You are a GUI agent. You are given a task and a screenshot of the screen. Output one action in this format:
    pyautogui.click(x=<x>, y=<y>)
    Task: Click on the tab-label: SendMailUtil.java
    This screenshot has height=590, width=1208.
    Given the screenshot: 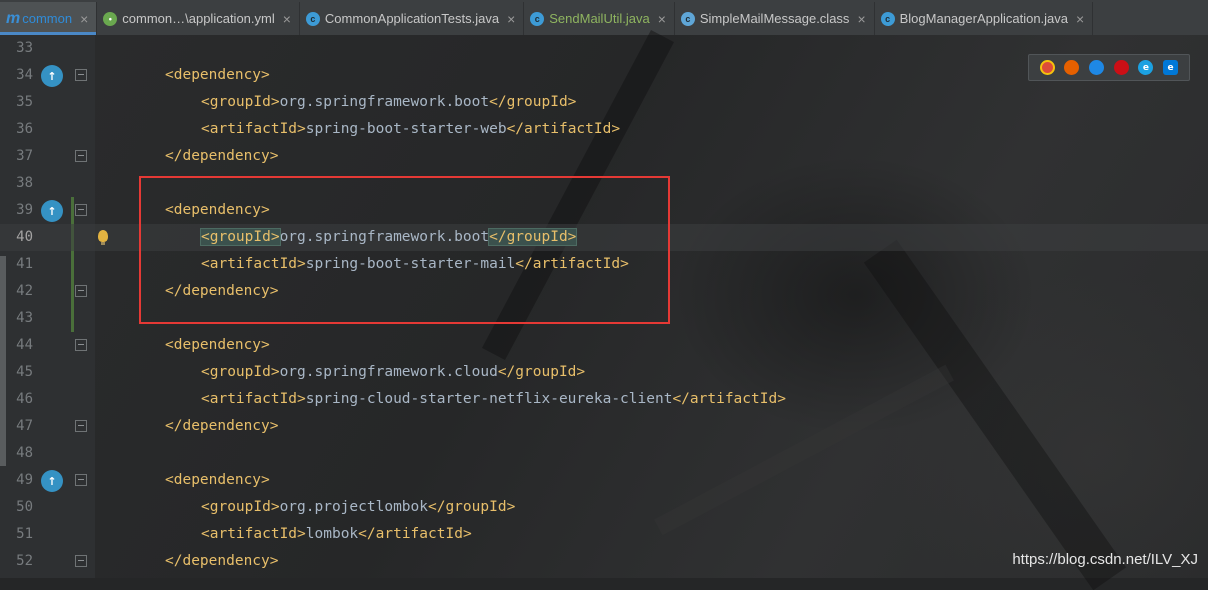 What is the action you would take?
    pyautogui.click(x=599, y=18)
    